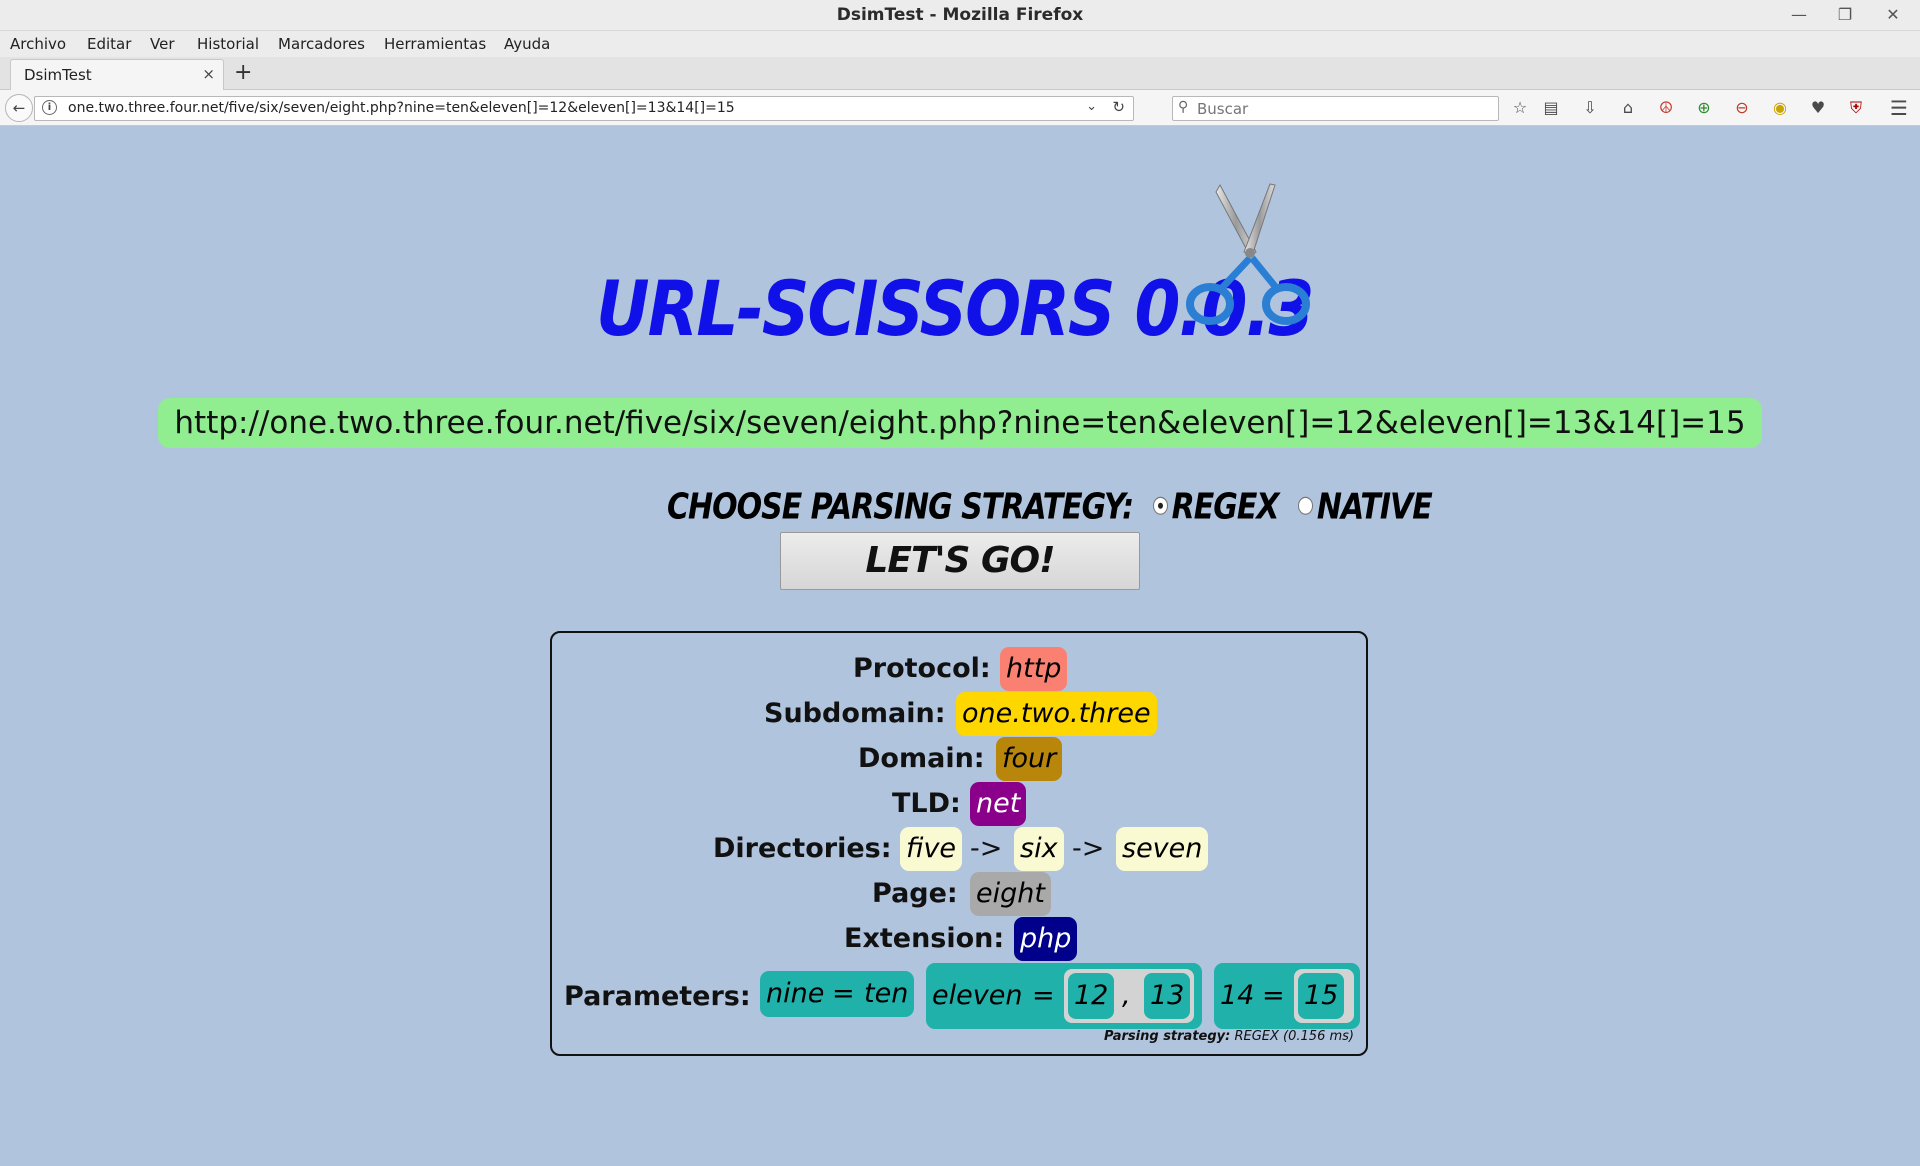  What do you see at coordinates (162, 44) in the screenshot?
I see `menu-ver: Ver` at bounding box center [162, 44].